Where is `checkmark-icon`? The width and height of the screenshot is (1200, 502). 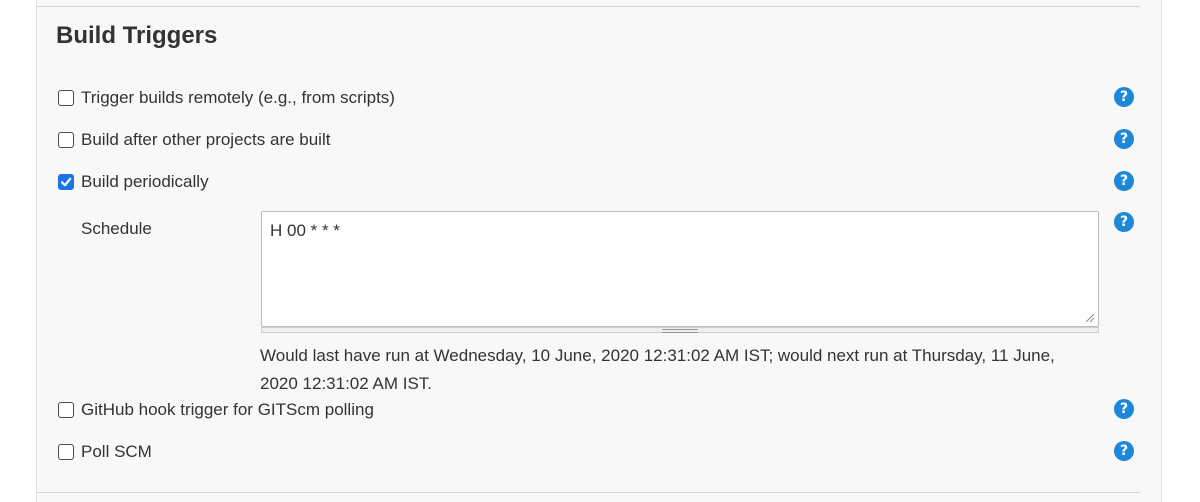
checkmark-icon is located at coordinates (66, 182).